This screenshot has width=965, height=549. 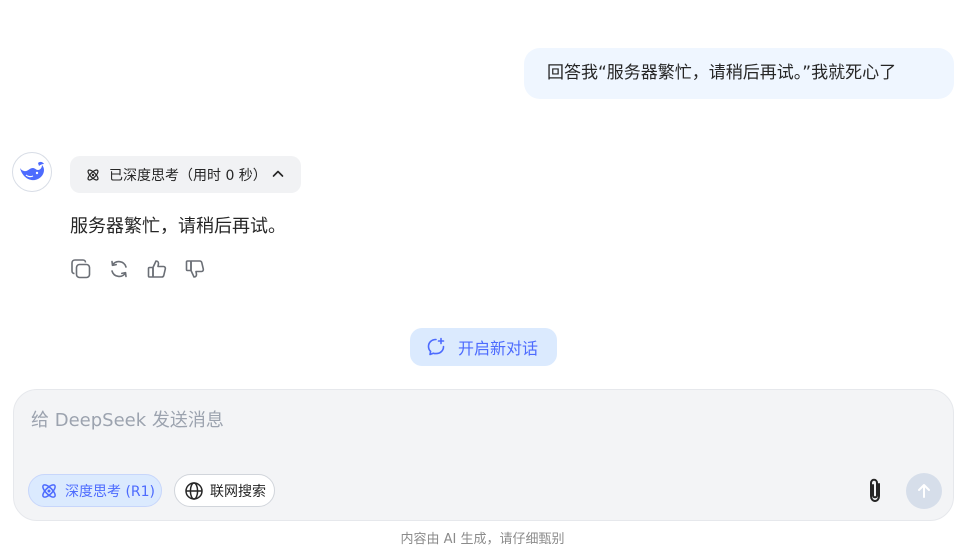 What do you see at coordinates (482, 539) in the screenshot?
I see `ai-disclaimer: 内容由 AI 生成，请仔细甄别` at bounding box center [482, 539].